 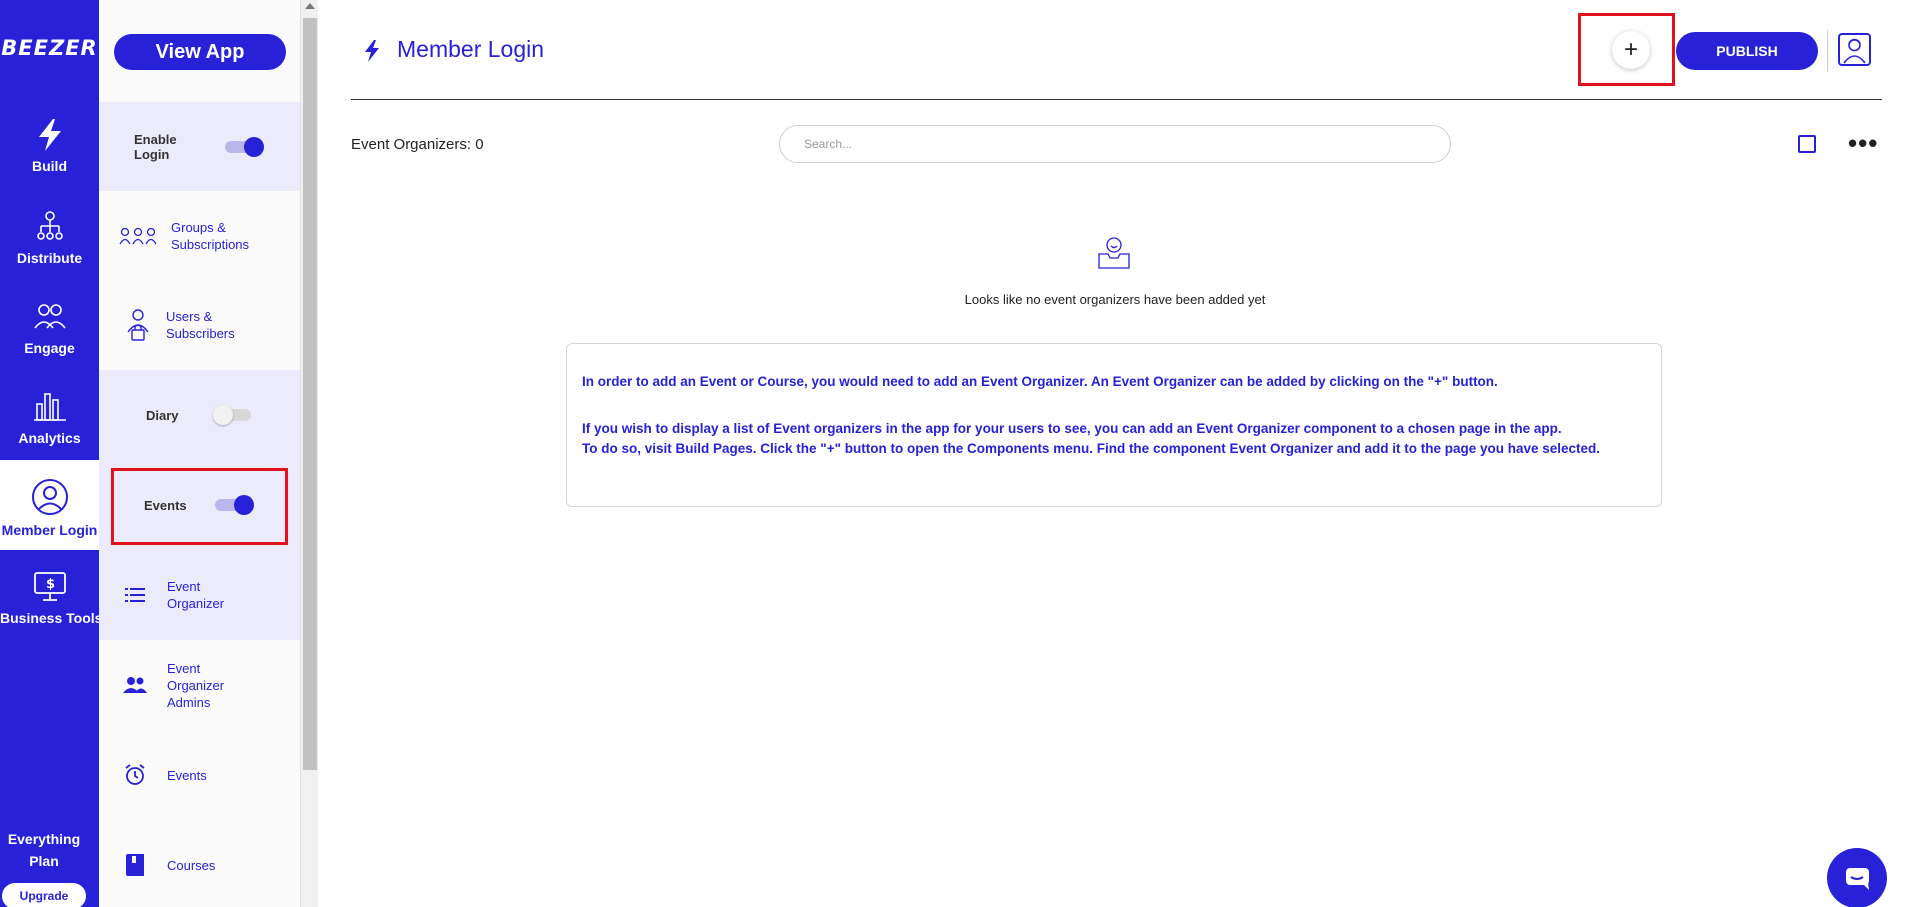 What do you see at coordinates (49, 225) in the screenshot?
I see `network-icon` at bounding box center [49, 225].